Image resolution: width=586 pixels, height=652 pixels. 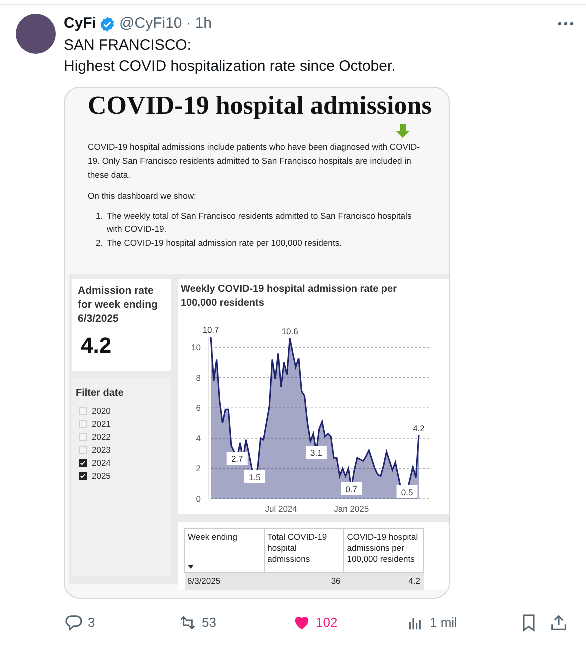 What do you see at coordinates (209, 623) in the screenshot?
I see `repost-count: 53` at bounding box center [209, 623].